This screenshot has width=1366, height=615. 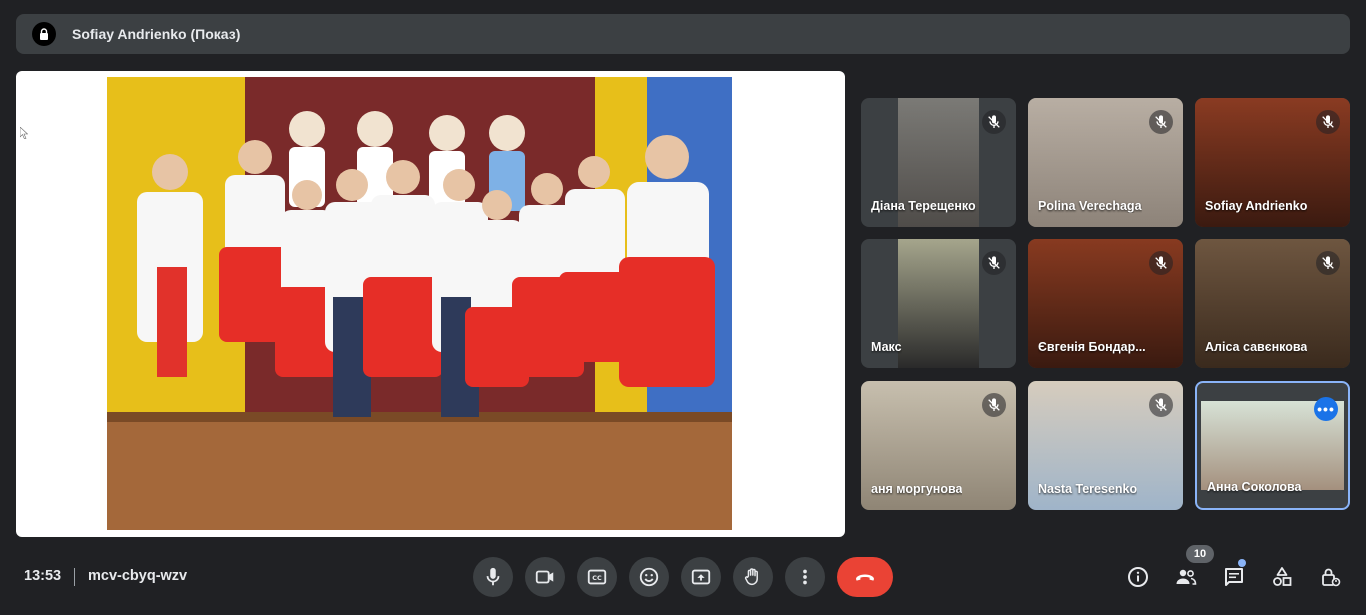 I want to click on participant-name: Sofiay Andrienko, so click(x=1256, y=206).